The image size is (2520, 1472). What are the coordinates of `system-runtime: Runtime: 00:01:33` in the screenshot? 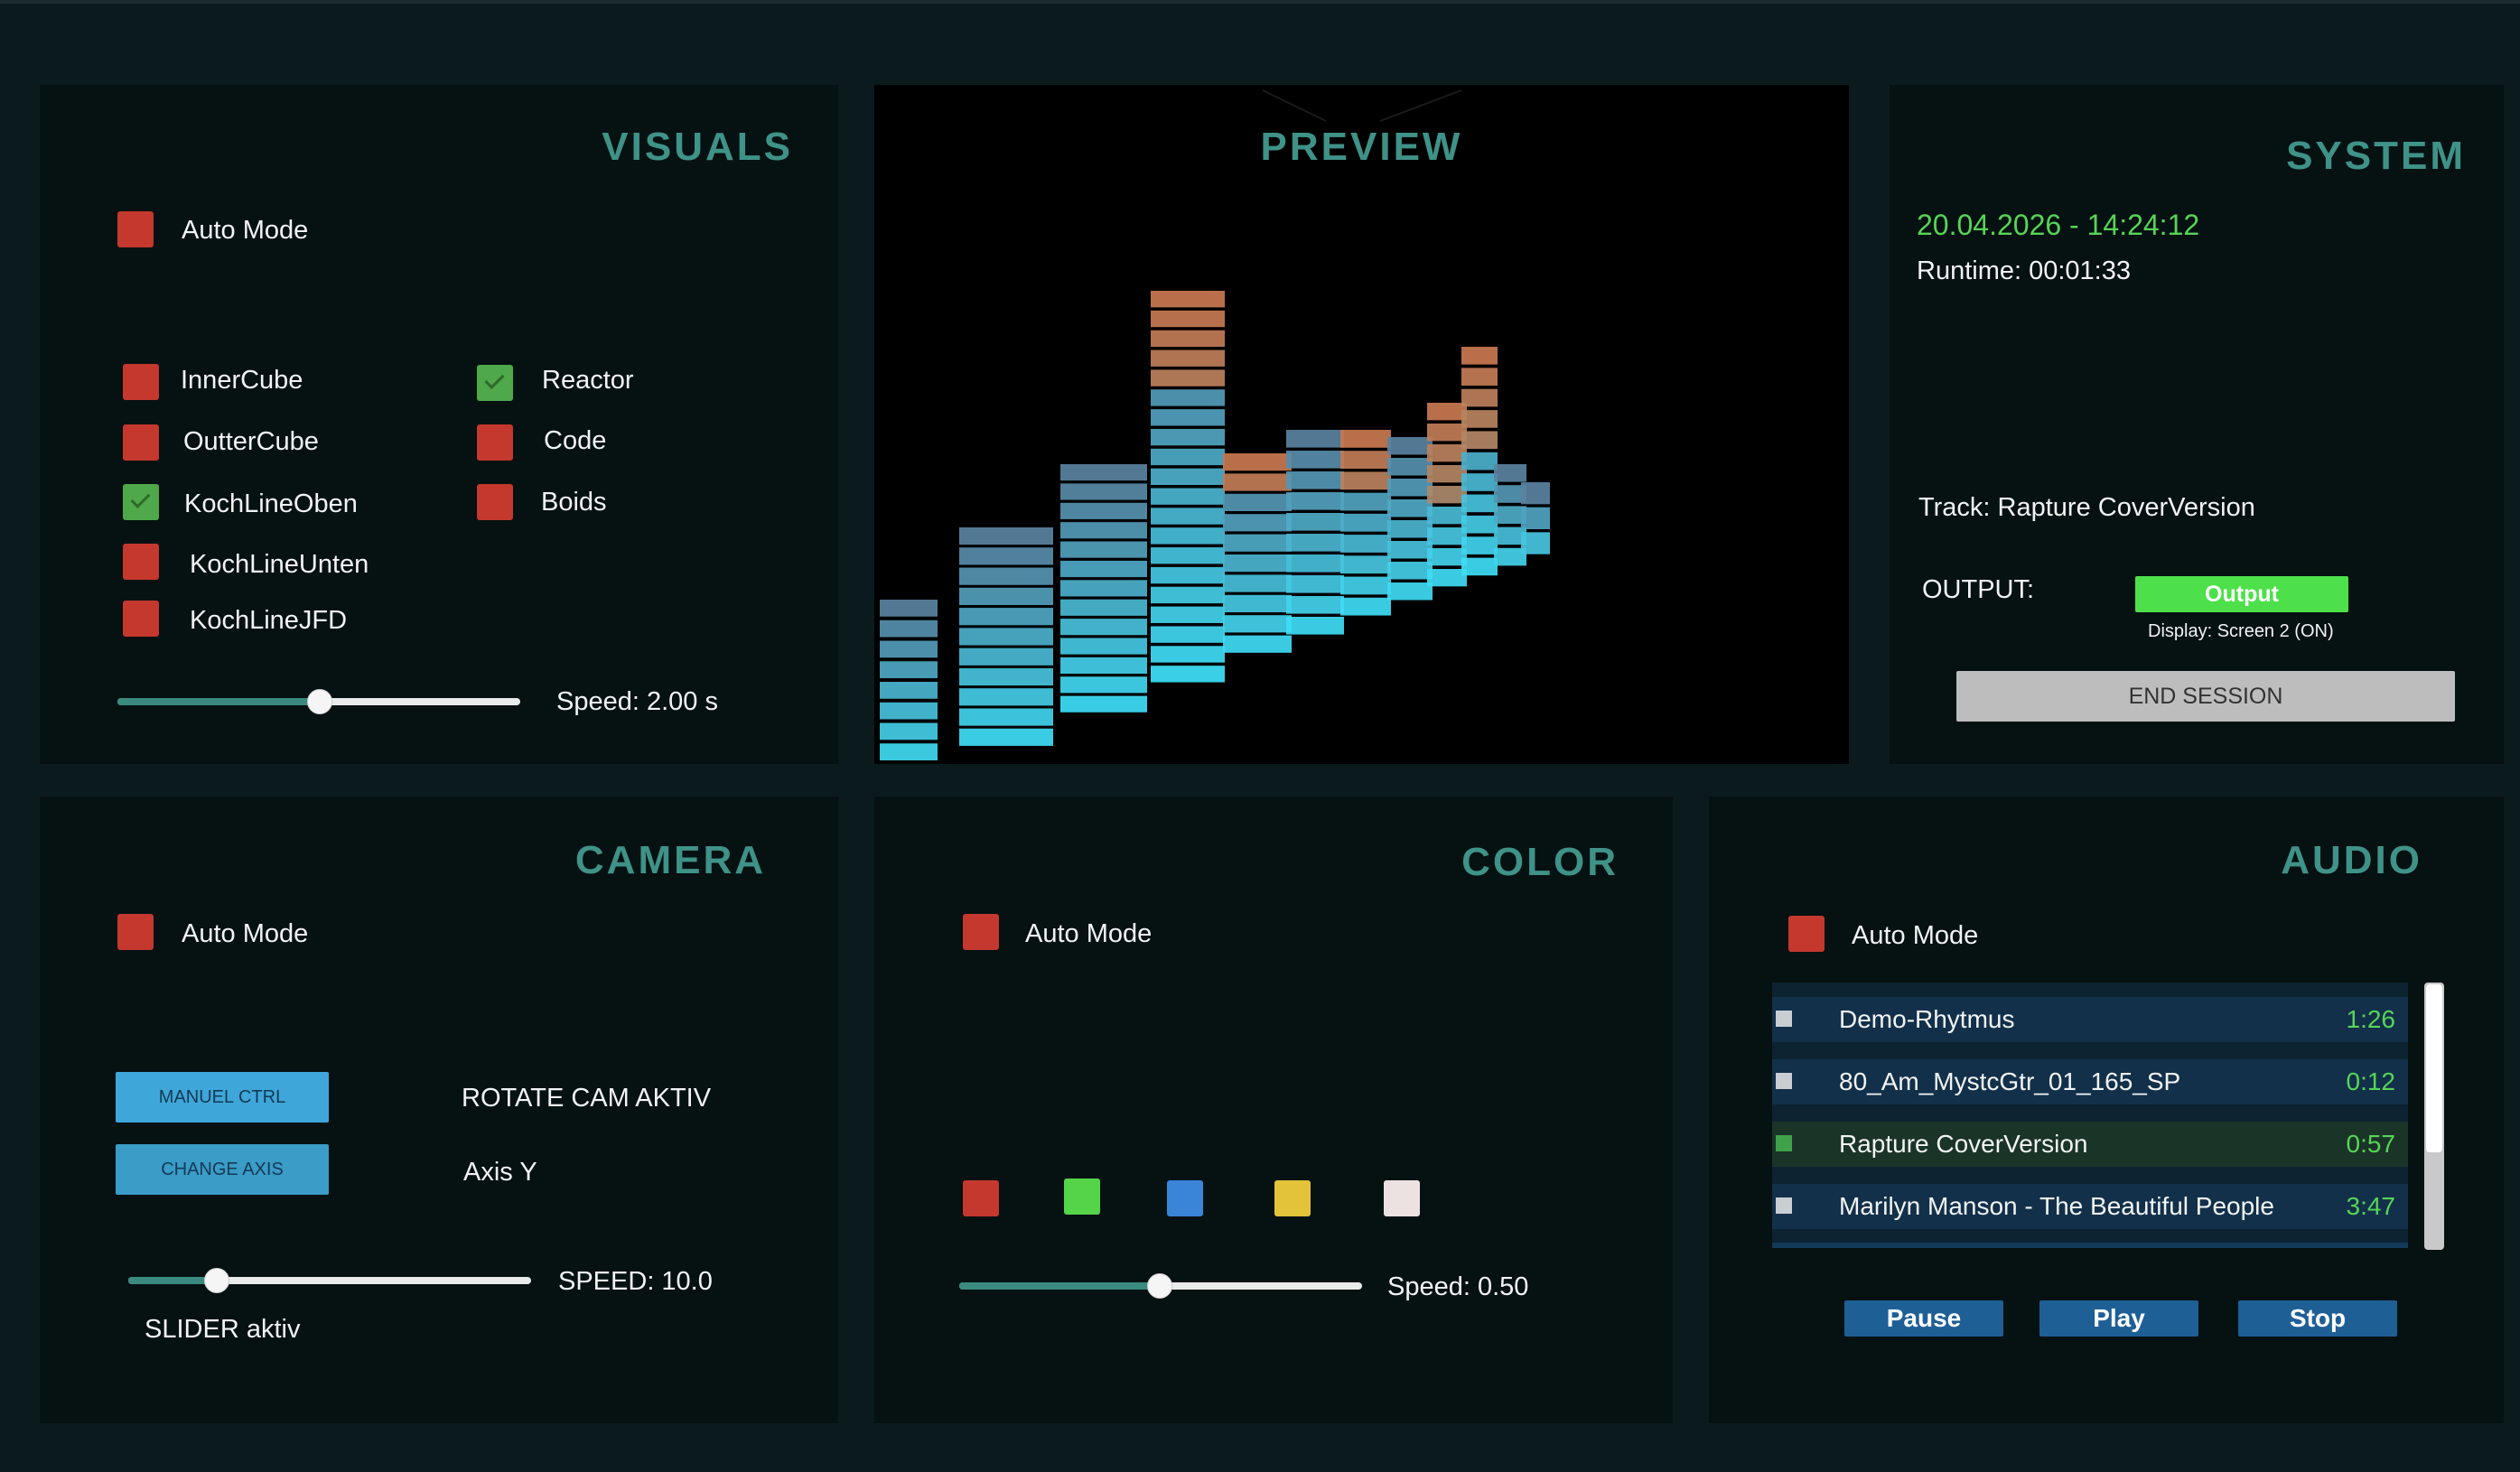 It's located at (2024, 270).